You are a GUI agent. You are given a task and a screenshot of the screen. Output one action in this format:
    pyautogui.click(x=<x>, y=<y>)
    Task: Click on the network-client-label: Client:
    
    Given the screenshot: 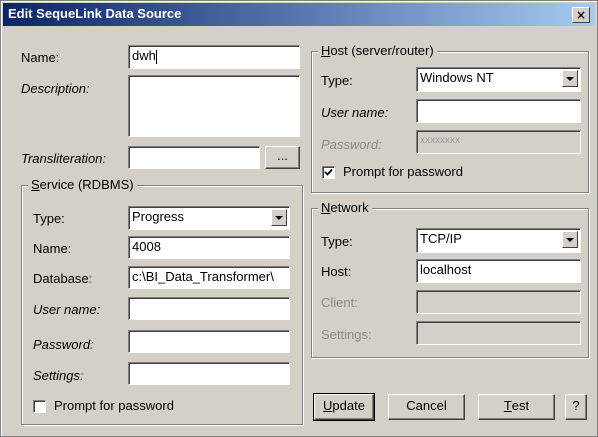 What is the action you would take?
    pyautogui.click(x=339, y=302)
    